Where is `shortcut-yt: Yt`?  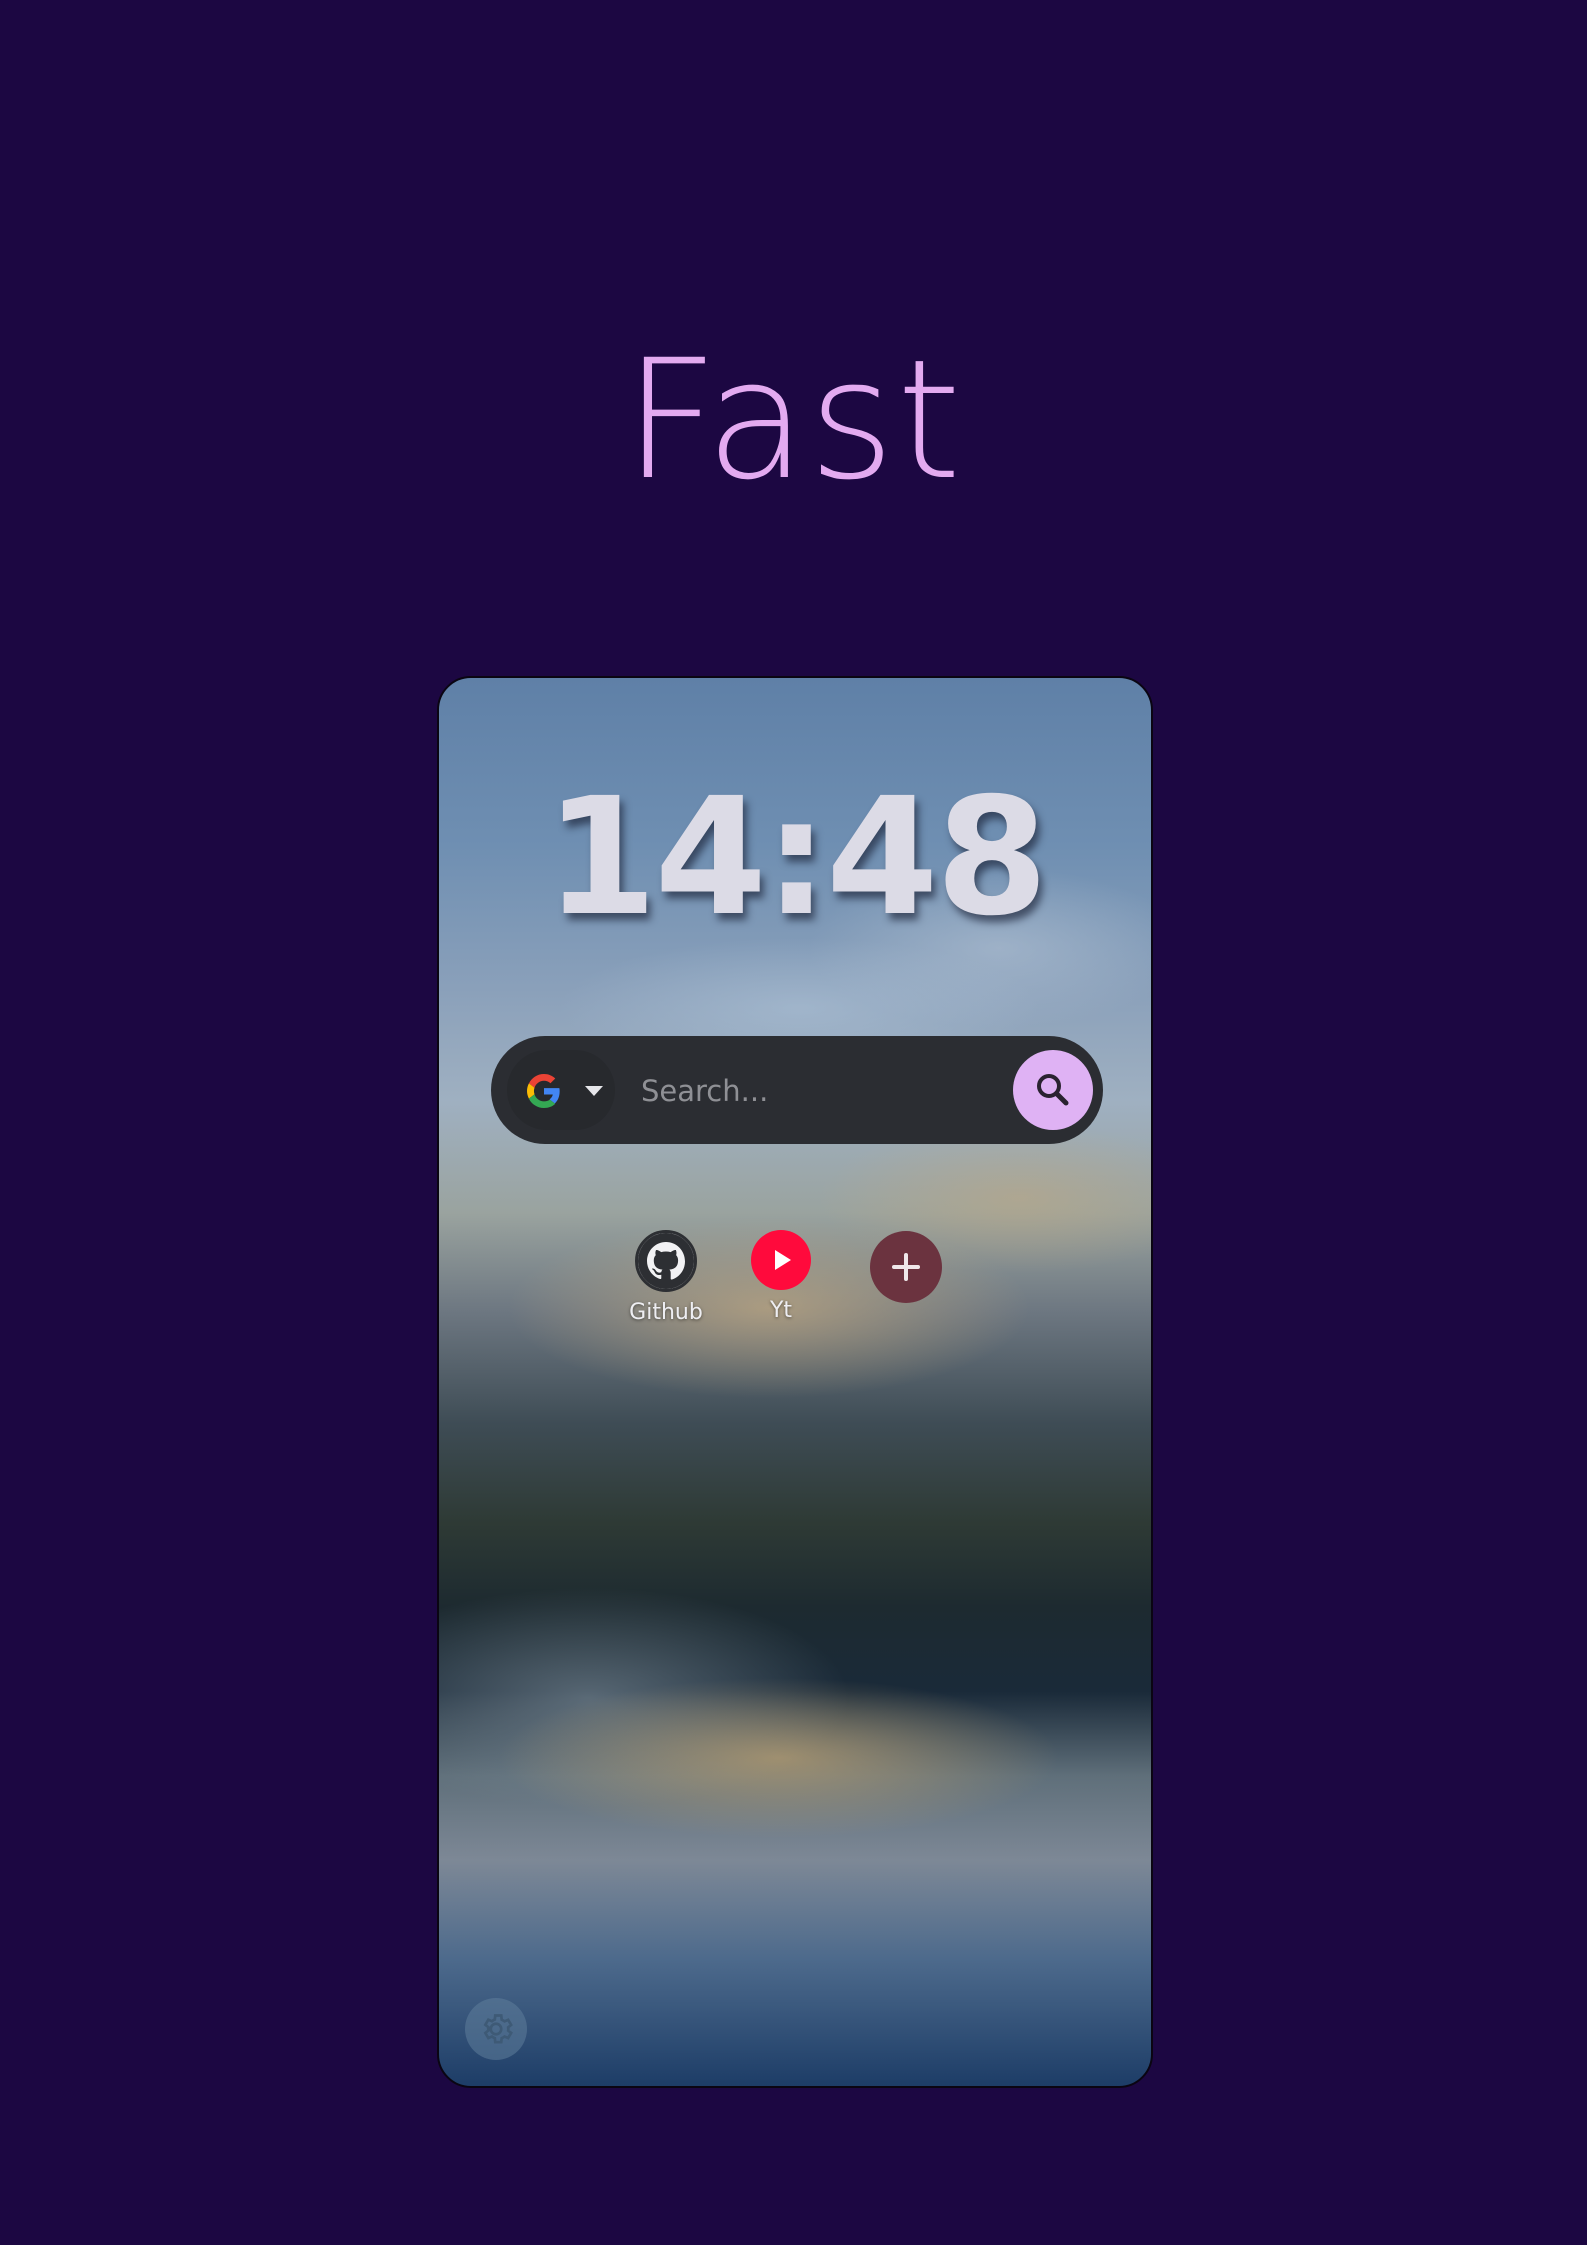
shortcut-yt: Yt is located at coordinates (781, 1276).